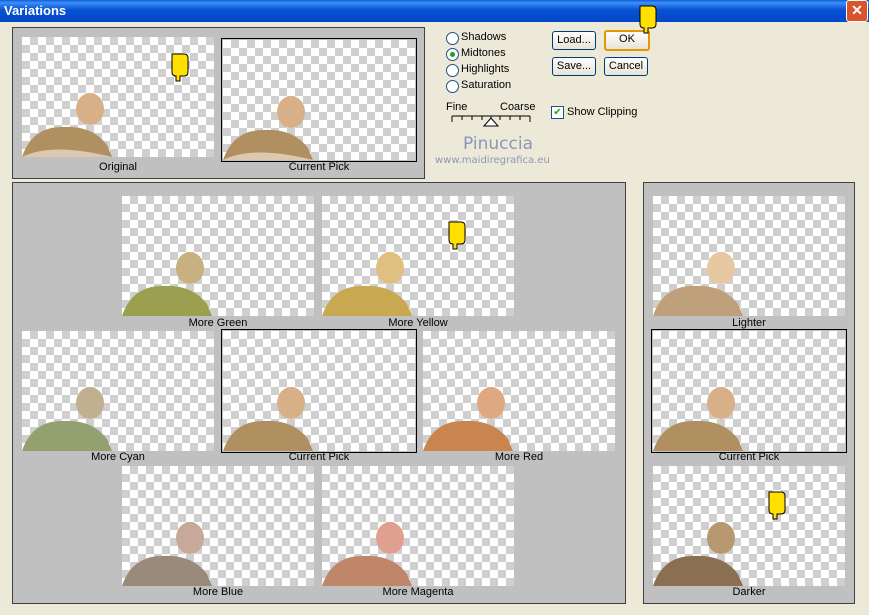 Image resolution: width=869 pixels, height=615 pixels. I want to click on more-red-label: More Red, so click(519, 457).